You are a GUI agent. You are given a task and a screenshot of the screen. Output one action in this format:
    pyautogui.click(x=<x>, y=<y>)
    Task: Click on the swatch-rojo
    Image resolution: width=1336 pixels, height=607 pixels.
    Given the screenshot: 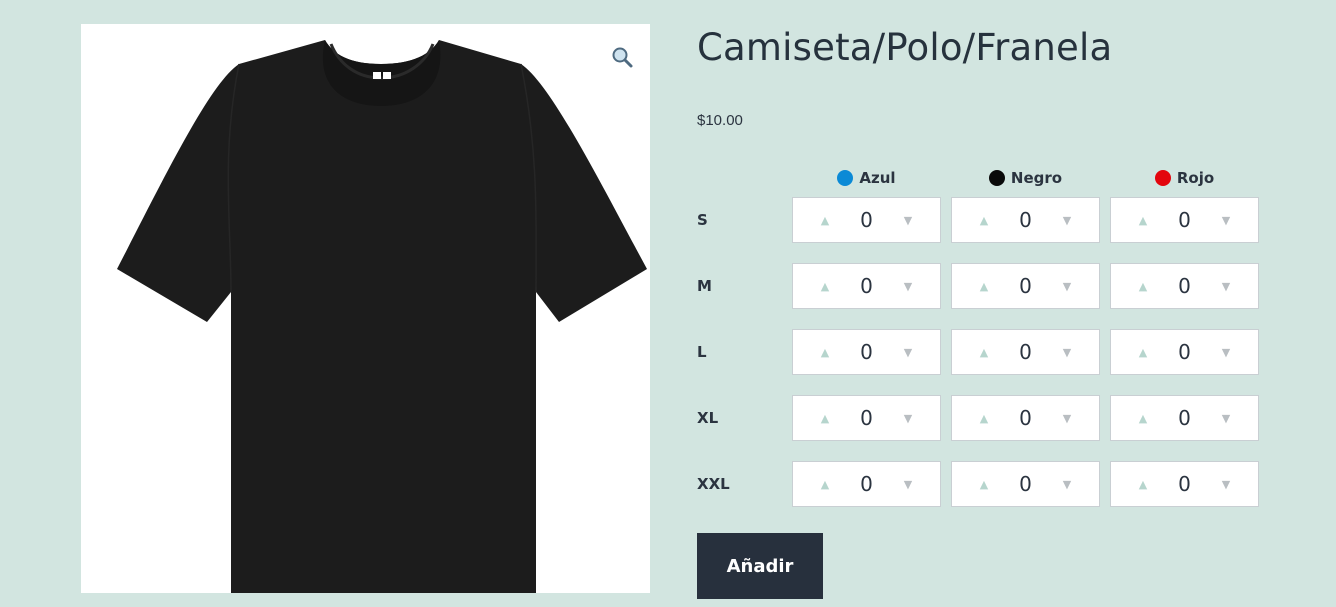 What is the action you would take?
    pyautogui.click(x=1162, y=178)
    